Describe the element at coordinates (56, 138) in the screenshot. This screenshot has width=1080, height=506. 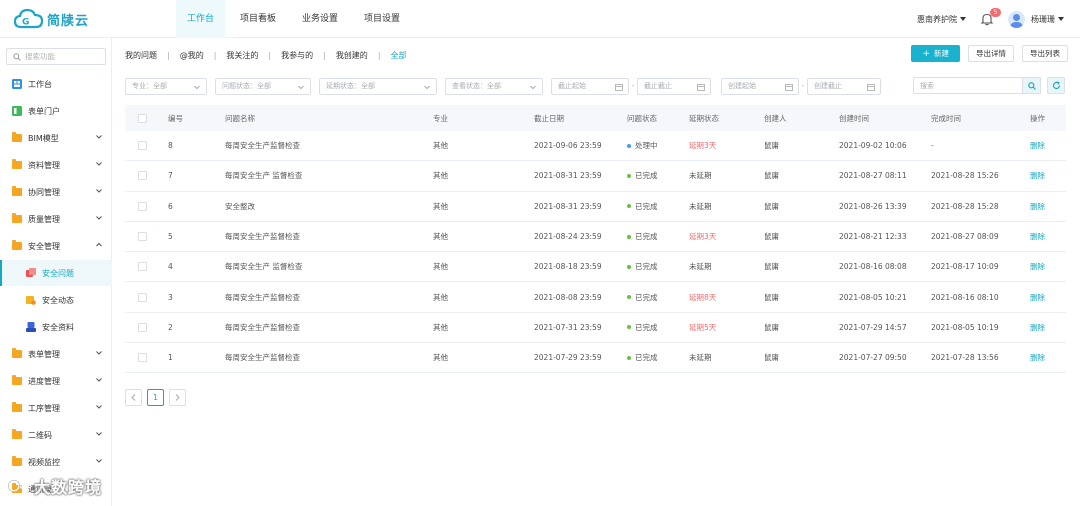
I see `sidebar-item-bim: BIM模型` at that location.